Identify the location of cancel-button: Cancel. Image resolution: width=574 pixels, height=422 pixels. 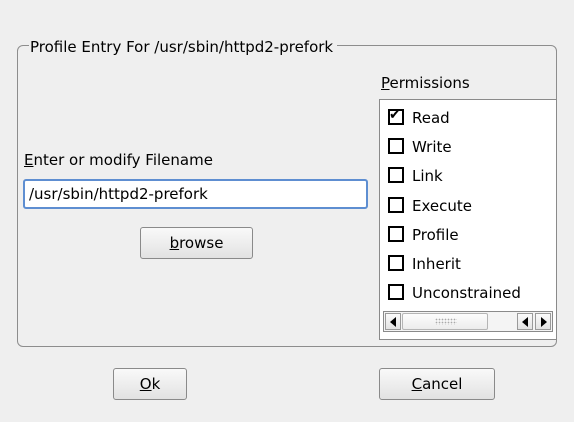
(437, 384).